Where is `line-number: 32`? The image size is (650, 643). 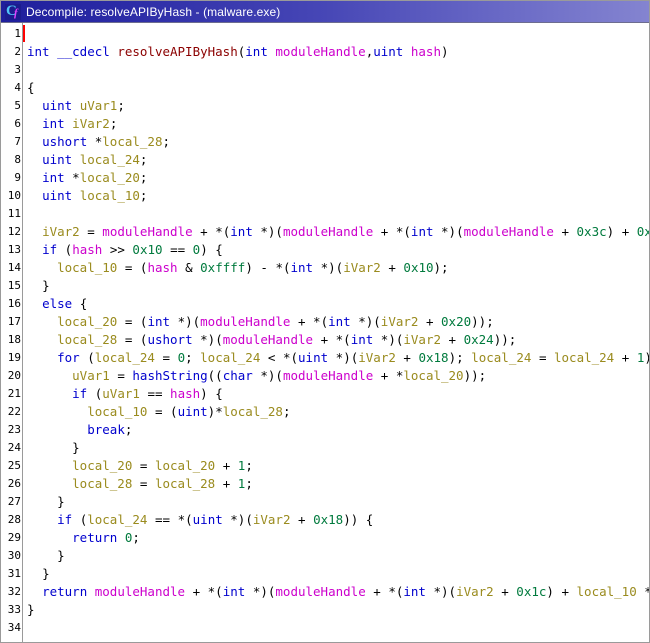 line-number: 32 is located at coordinates (14, 591).